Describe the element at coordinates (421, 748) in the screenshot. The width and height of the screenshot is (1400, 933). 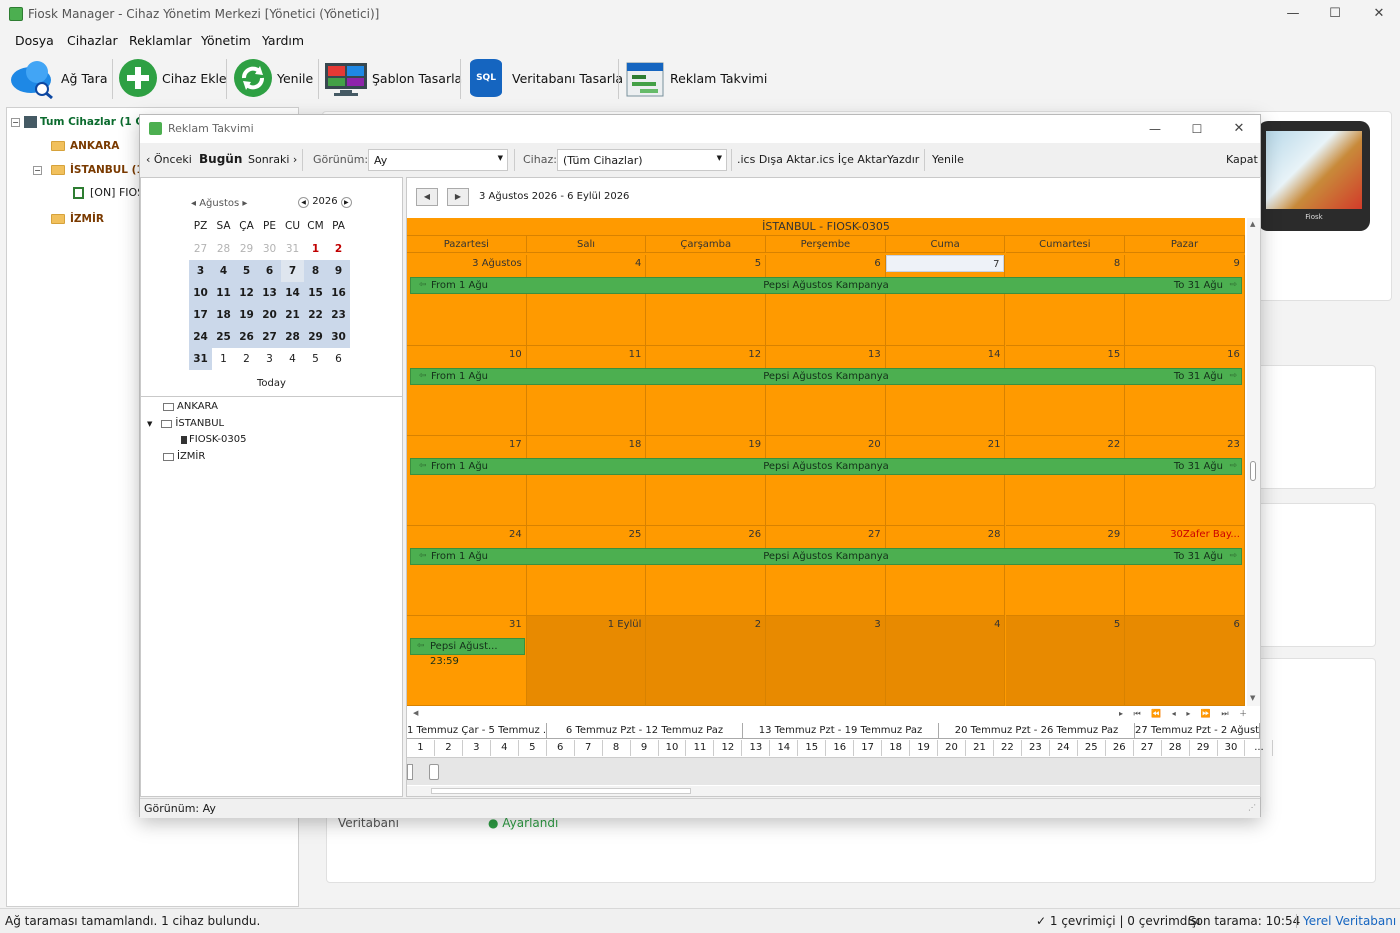
I see `timeline-day: 1` at that location.